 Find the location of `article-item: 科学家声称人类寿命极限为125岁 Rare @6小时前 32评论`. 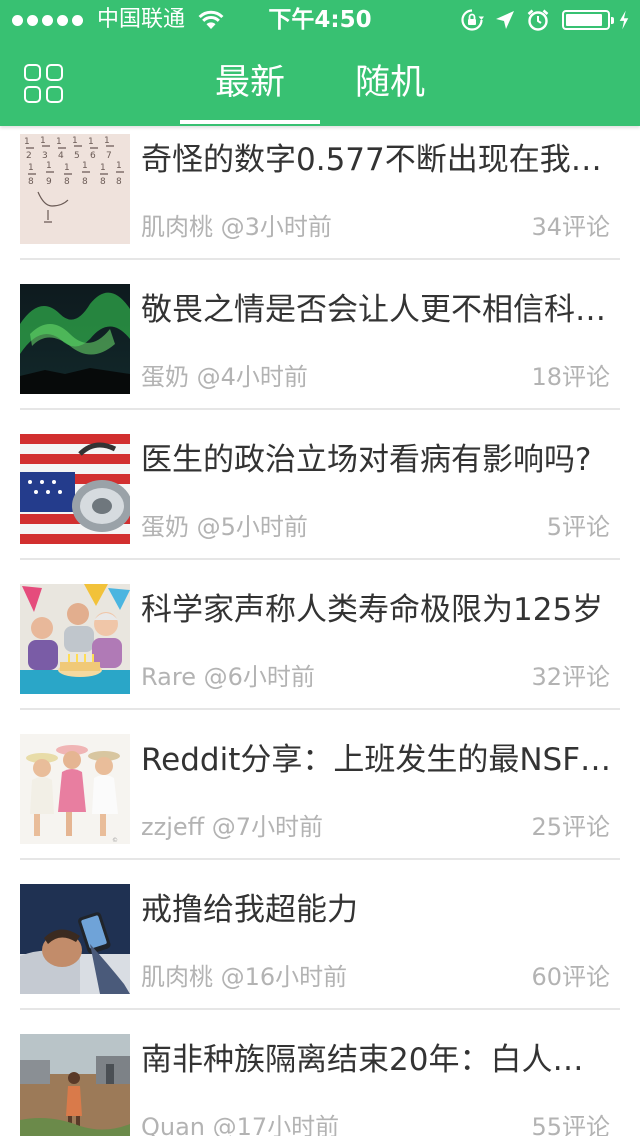

article-item: 科学家声称人类寿命极限为125岁 Rare @6小时前 32评论 is located at coordinates (320, 635).